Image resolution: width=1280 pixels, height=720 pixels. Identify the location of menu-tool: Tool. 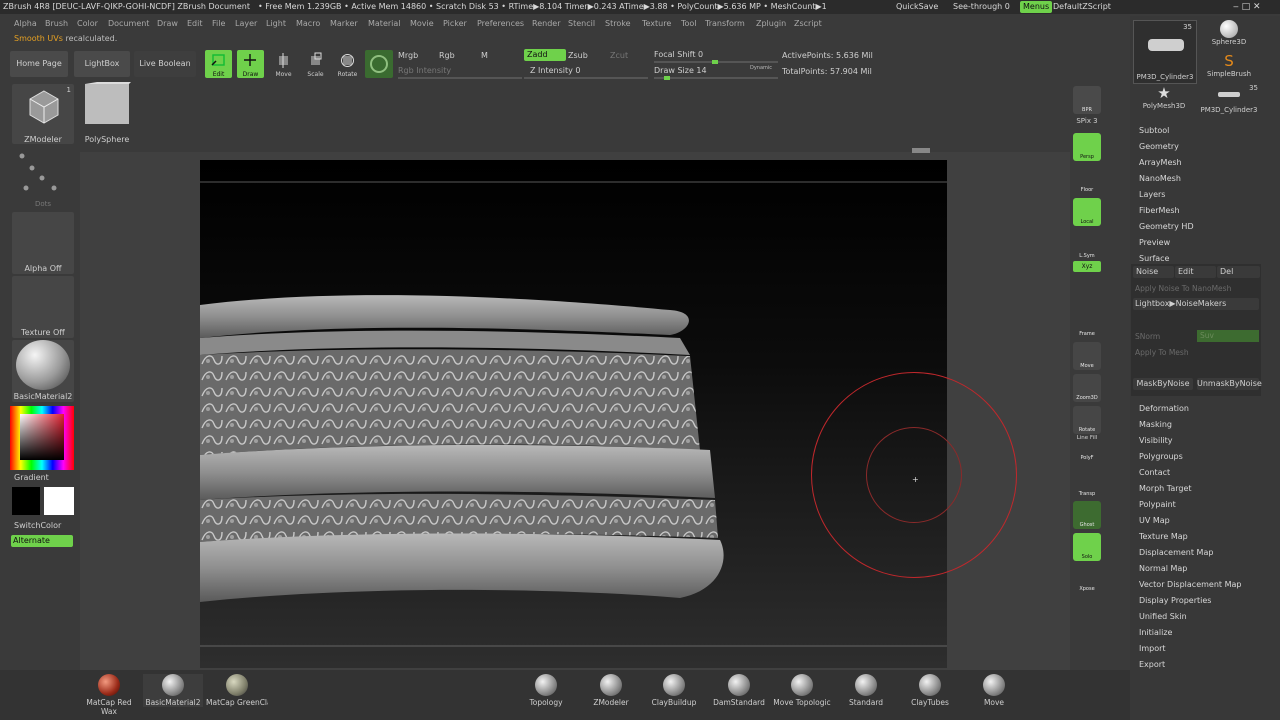
(689, 24).